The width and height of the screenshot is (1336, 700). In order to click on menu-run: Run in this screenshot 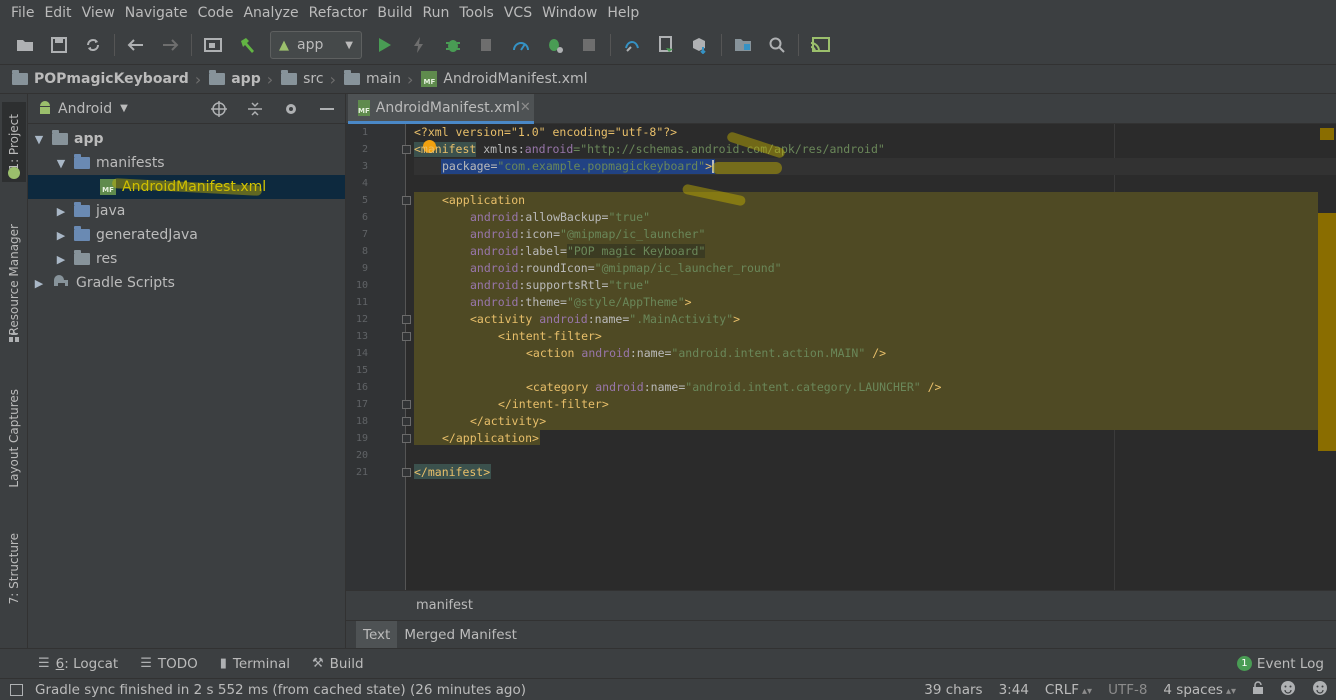, I will do `click(436, 13)`.